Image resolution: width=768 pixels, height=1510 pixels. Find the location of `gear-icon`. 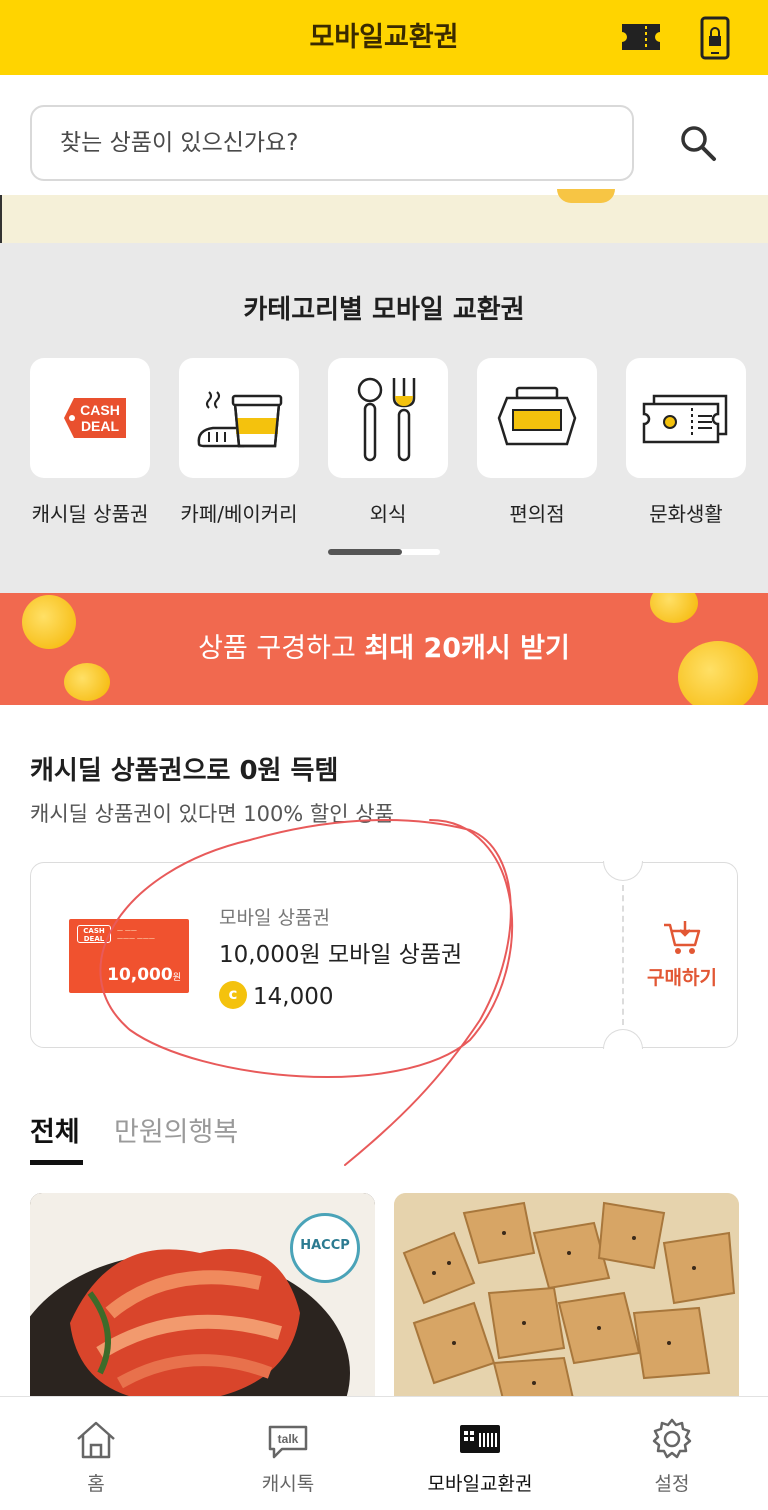

gear-icon is located at coordinates (672, 1438).